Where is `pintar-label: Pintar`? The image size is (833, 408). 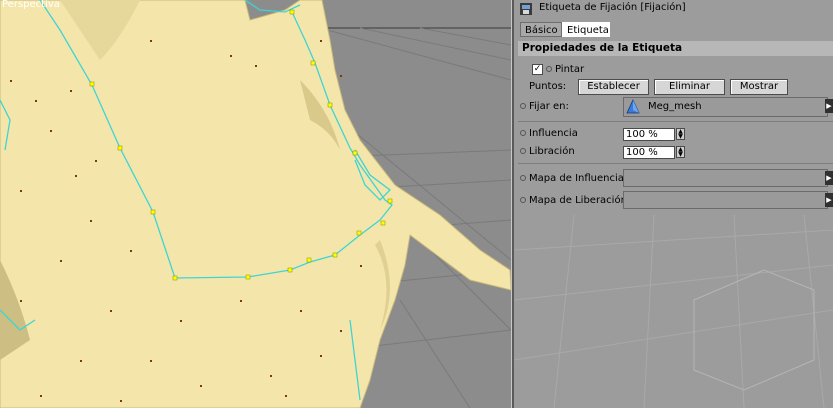 pintar-label: Pintar is located at coordinates (570, 69).